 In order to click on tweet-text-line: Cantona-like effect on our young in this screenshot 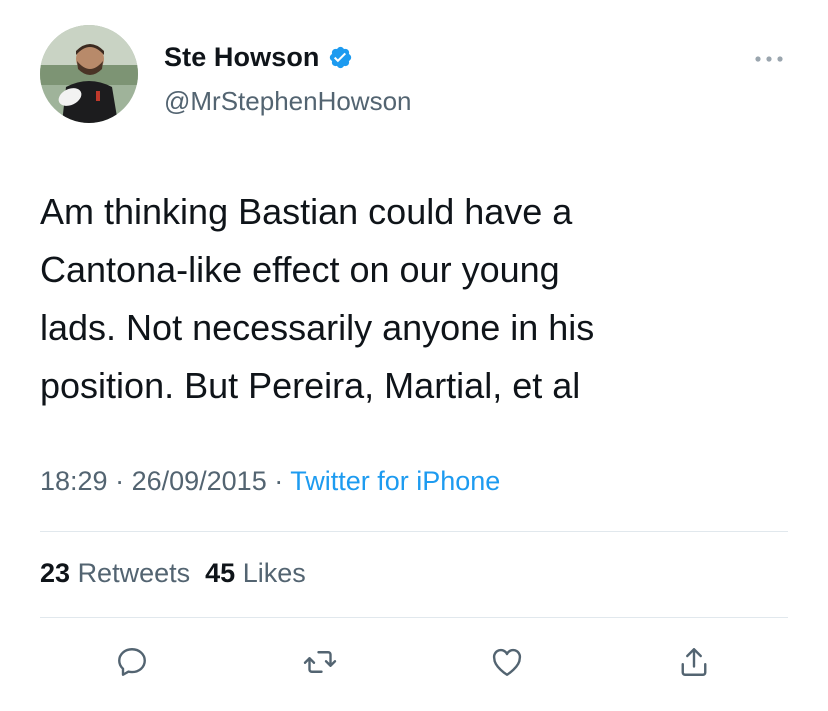, I will do `click(300, 269)`.